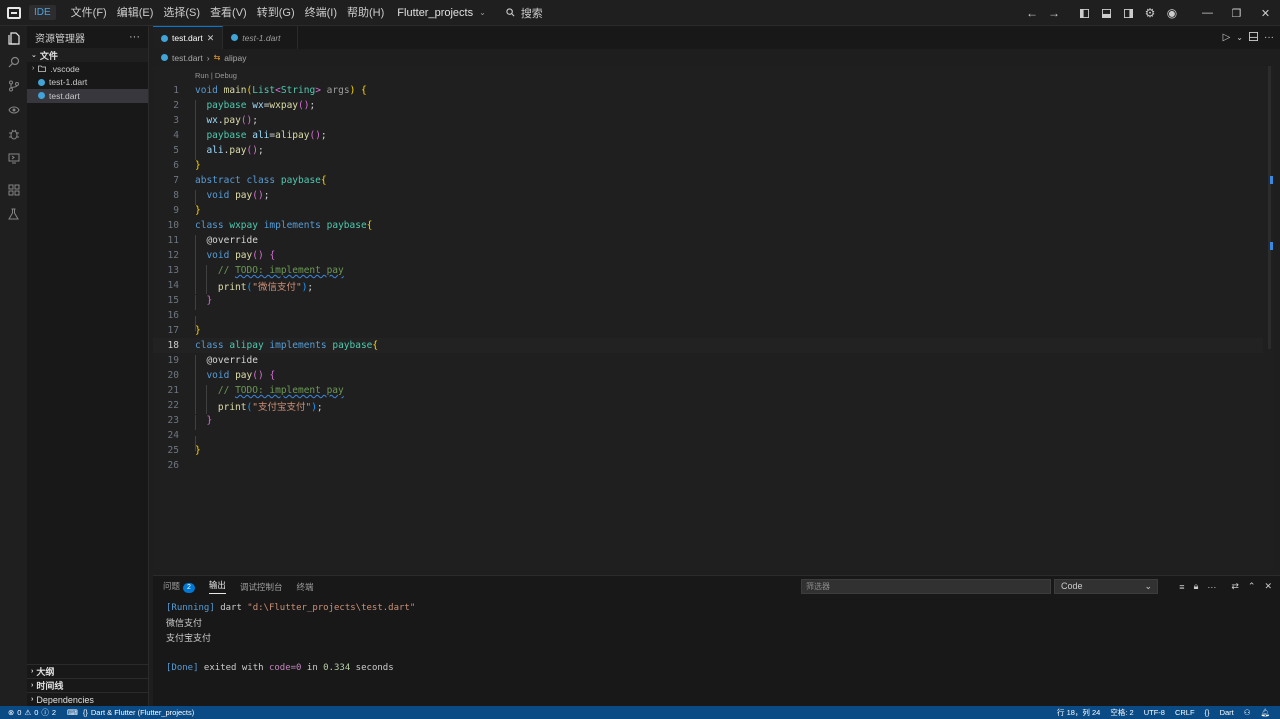  I want to click on indentation: 空格: 2, so click(1121, 712).